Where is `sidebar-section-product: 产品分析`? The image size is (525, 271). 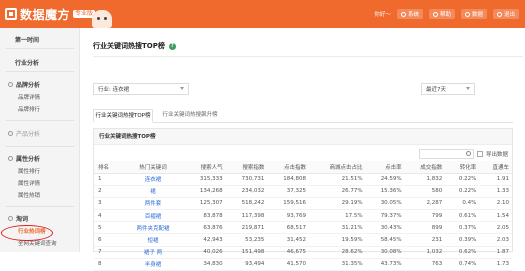 sidebar-section-product: 产品分析 is located at coordinates (40, 133).